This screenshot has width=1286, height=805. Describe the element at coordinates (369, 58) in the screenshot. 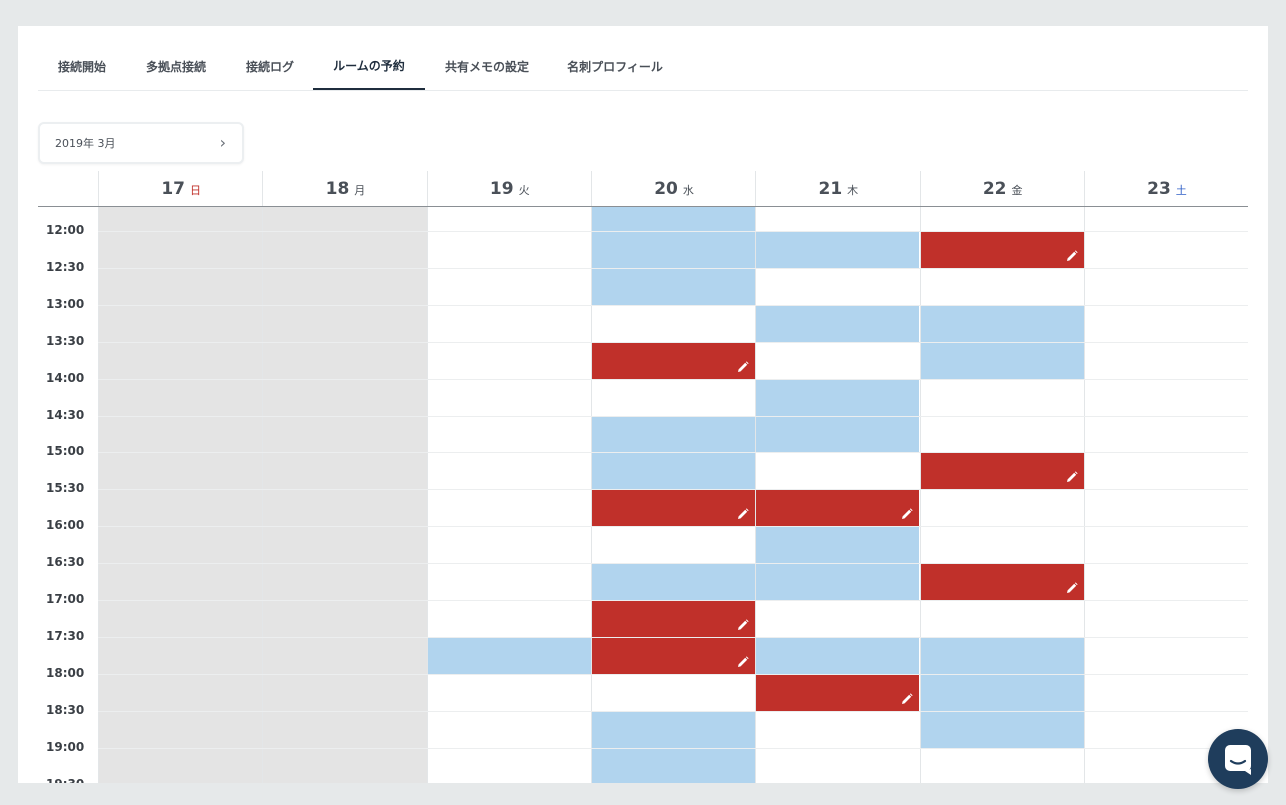

I see `tab-4: ルームの予約` at that location.